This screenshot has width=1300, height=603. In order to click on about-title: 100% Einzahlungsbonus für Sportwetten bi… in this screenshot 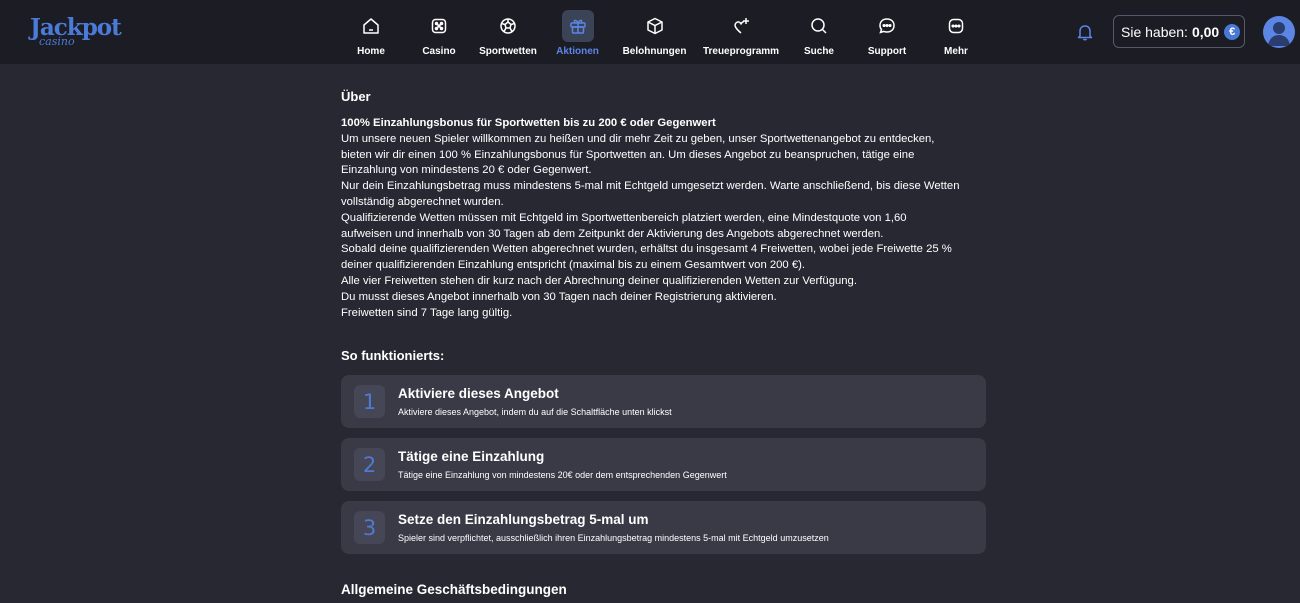, I will do `click(528, 123)`.